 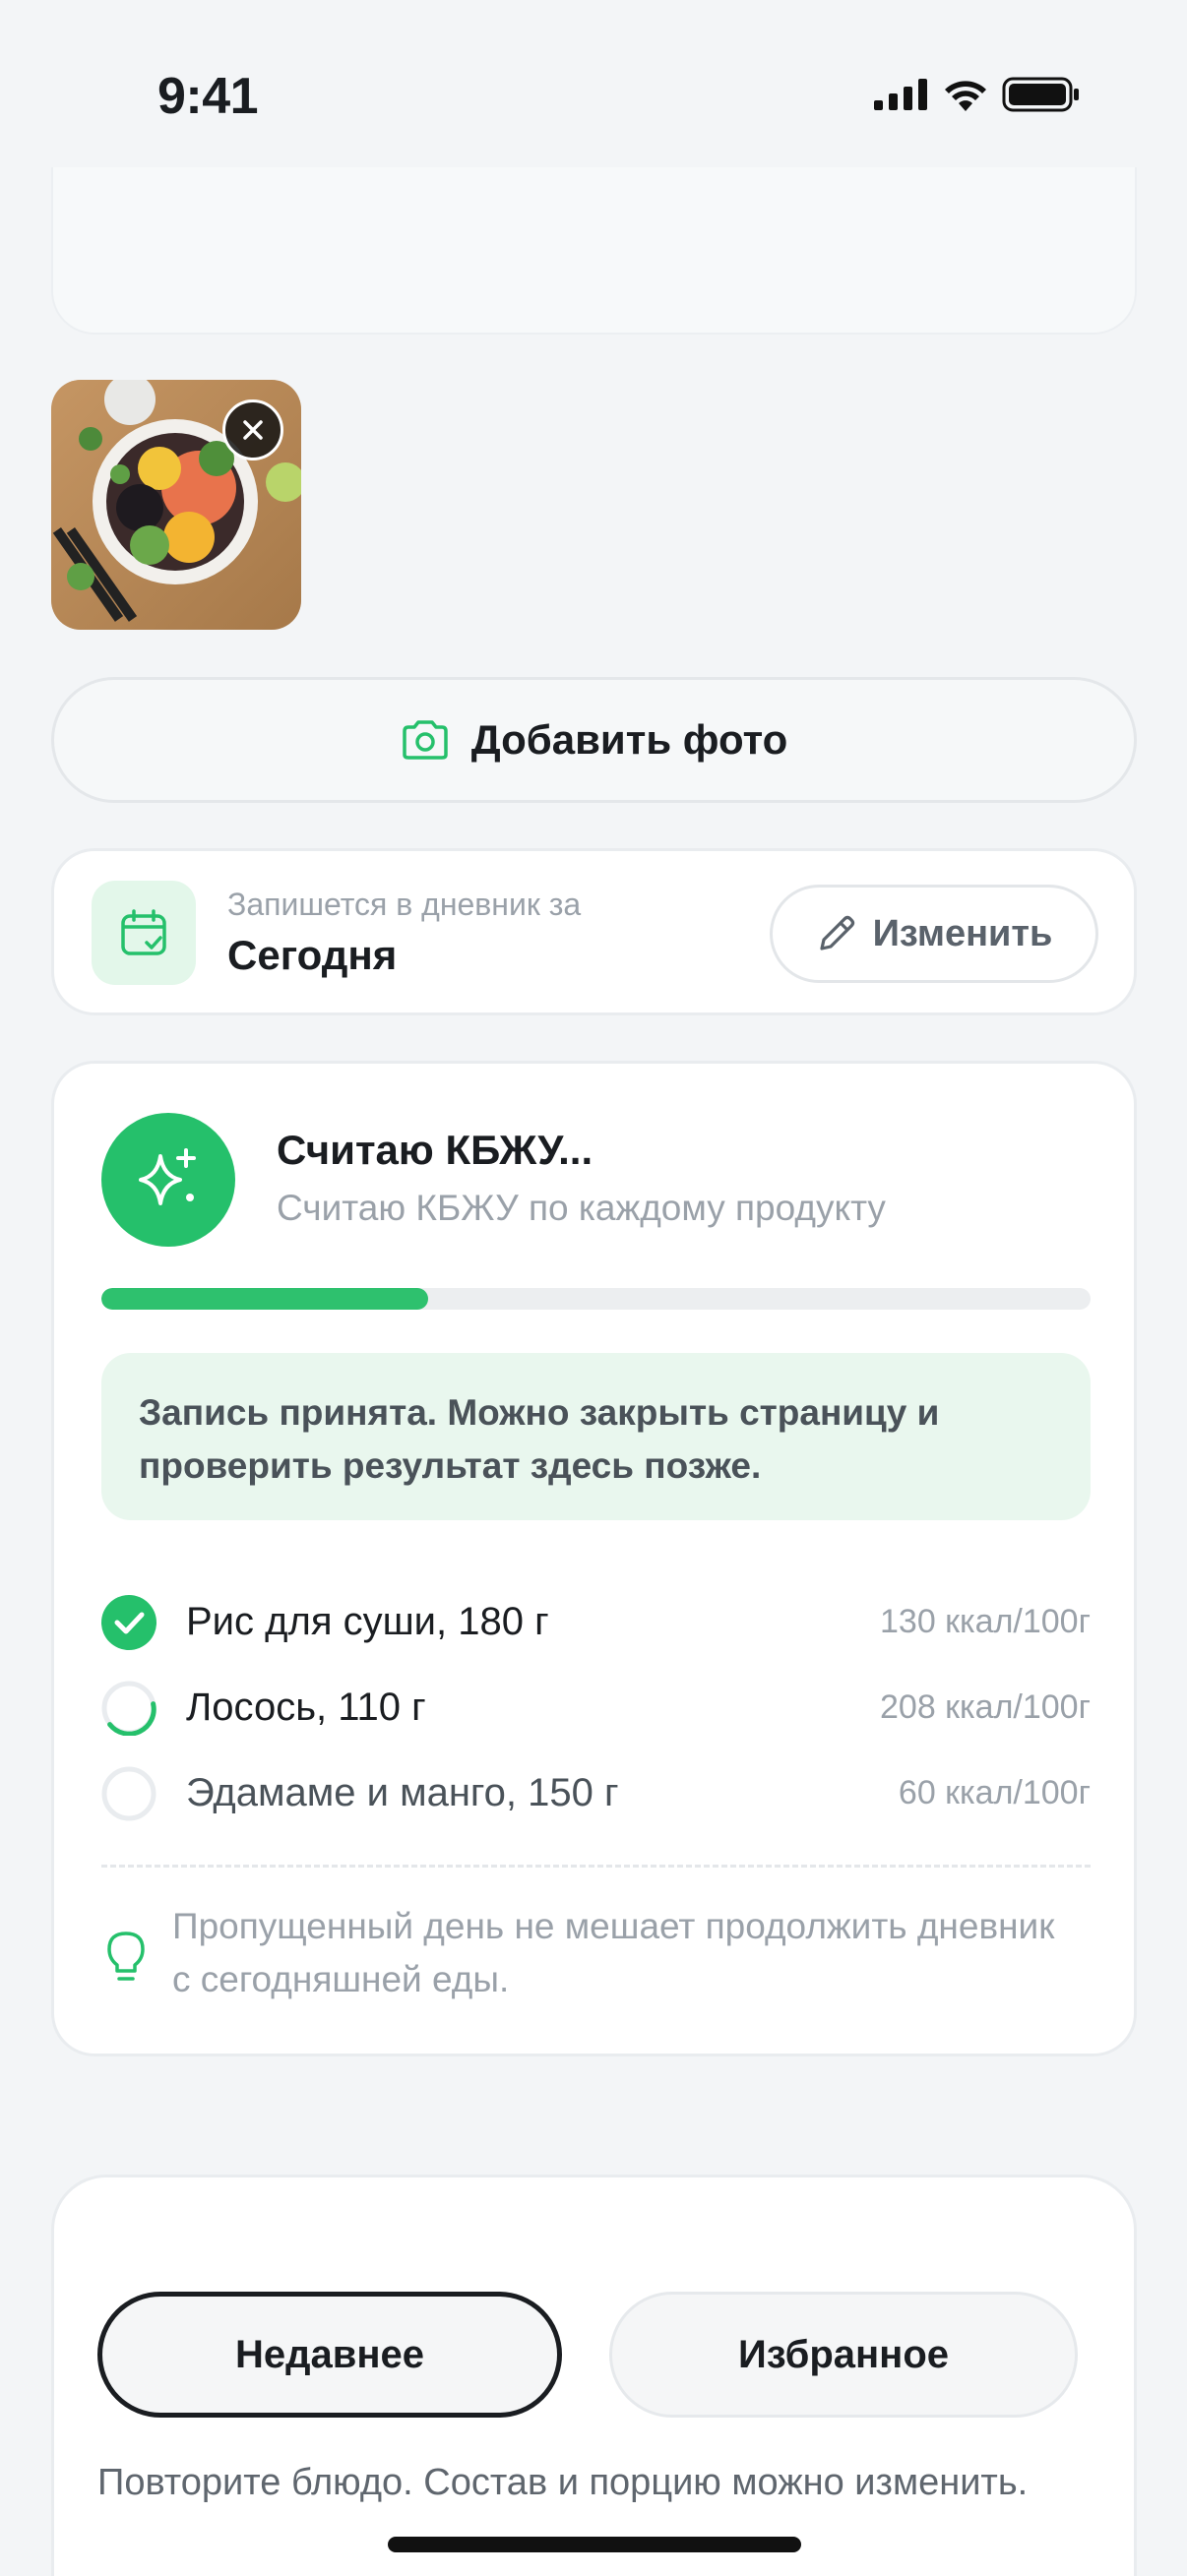 I want to click on wifi-icon, so click(x=965, y=96).